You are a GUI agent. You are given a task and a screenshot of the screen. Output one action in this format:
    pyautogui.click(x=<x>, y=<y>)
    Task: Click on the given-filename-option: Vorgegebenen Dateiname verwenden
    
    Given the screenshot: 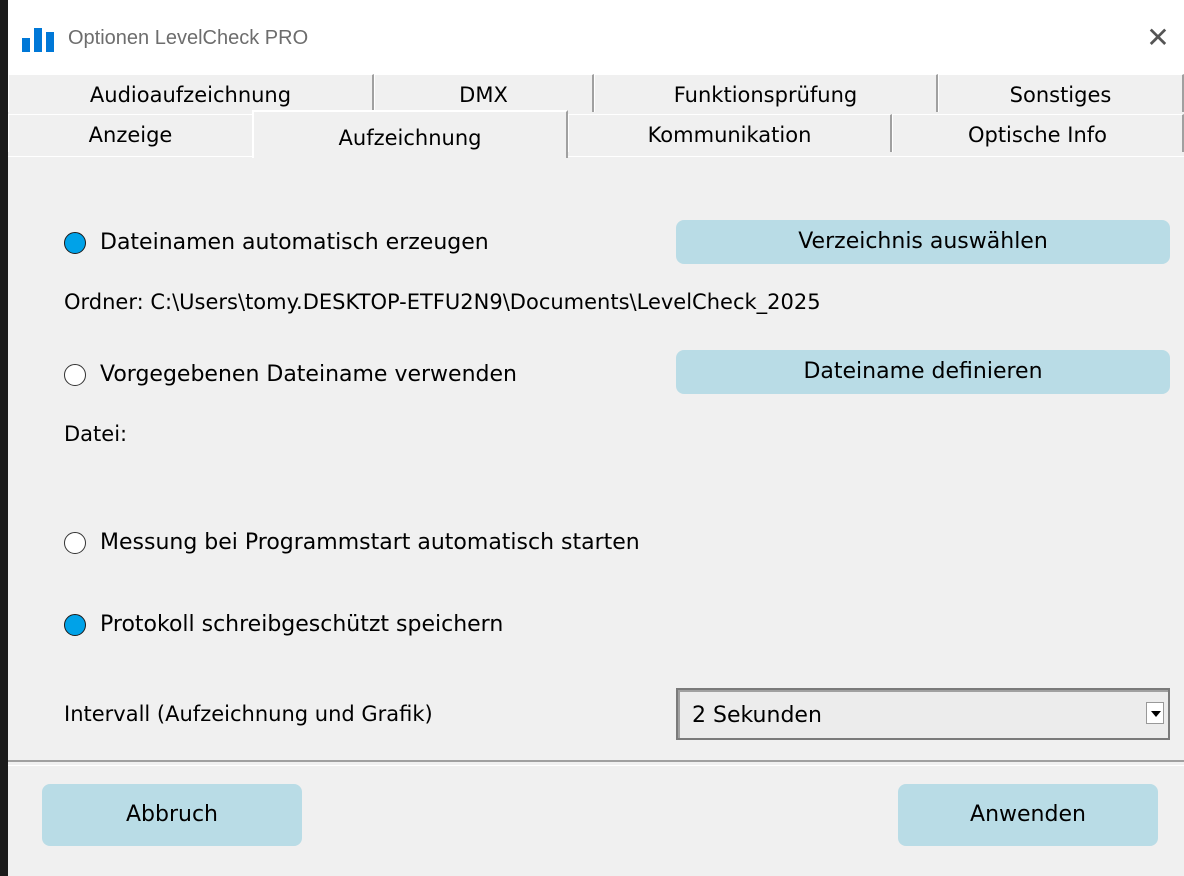 What is the action you would take?
    pyautogui.click(x=290, y=374)
    